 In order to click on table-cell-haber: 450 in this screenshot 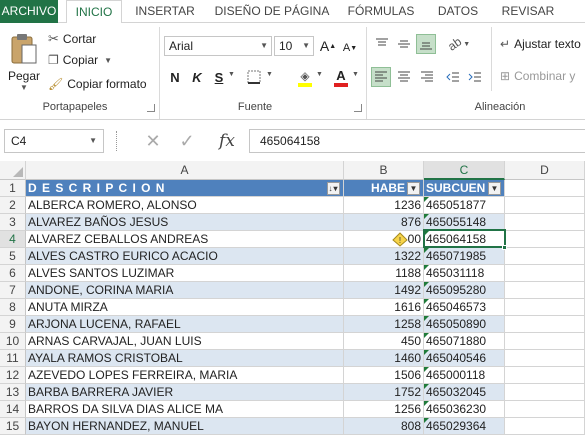, I will do `click(384, 341)`.